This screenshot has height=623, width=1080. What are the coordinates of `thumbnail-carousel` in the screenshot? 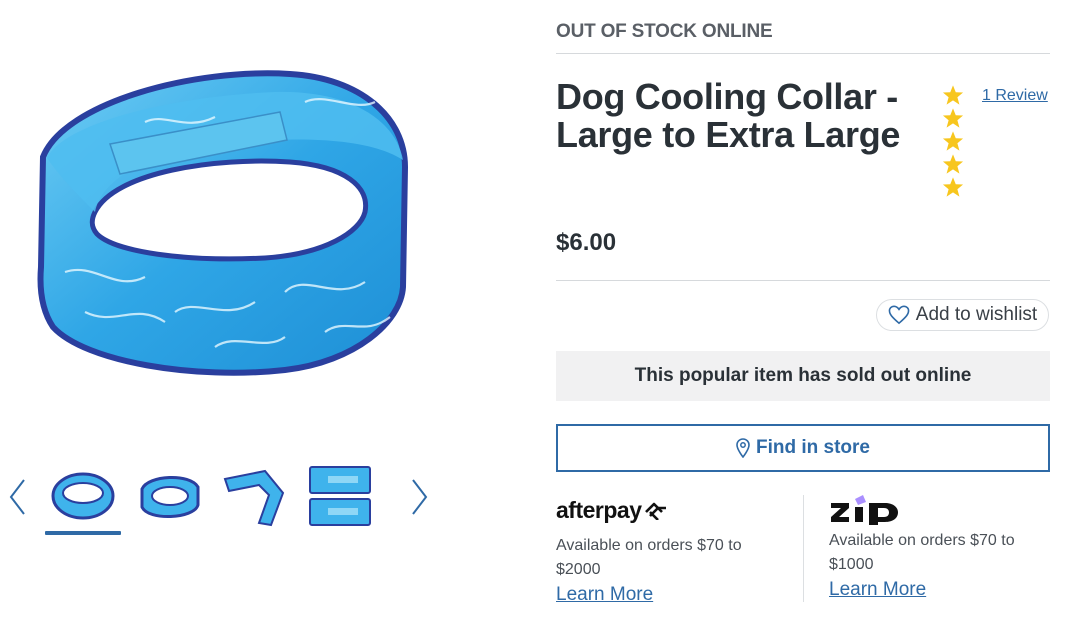 It's located at (225, 500).